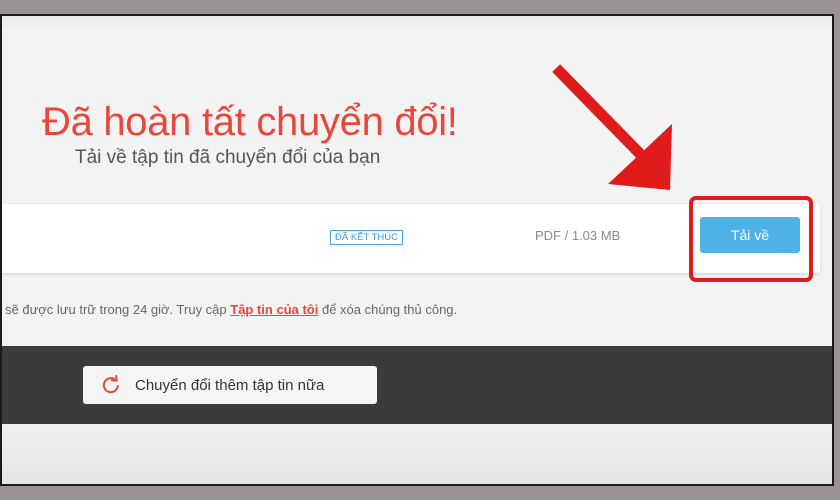 The width and height of the screenshot is (840, 500). I want to click on file-format-size: PDF / 1.03 MB, so click(578, 235).